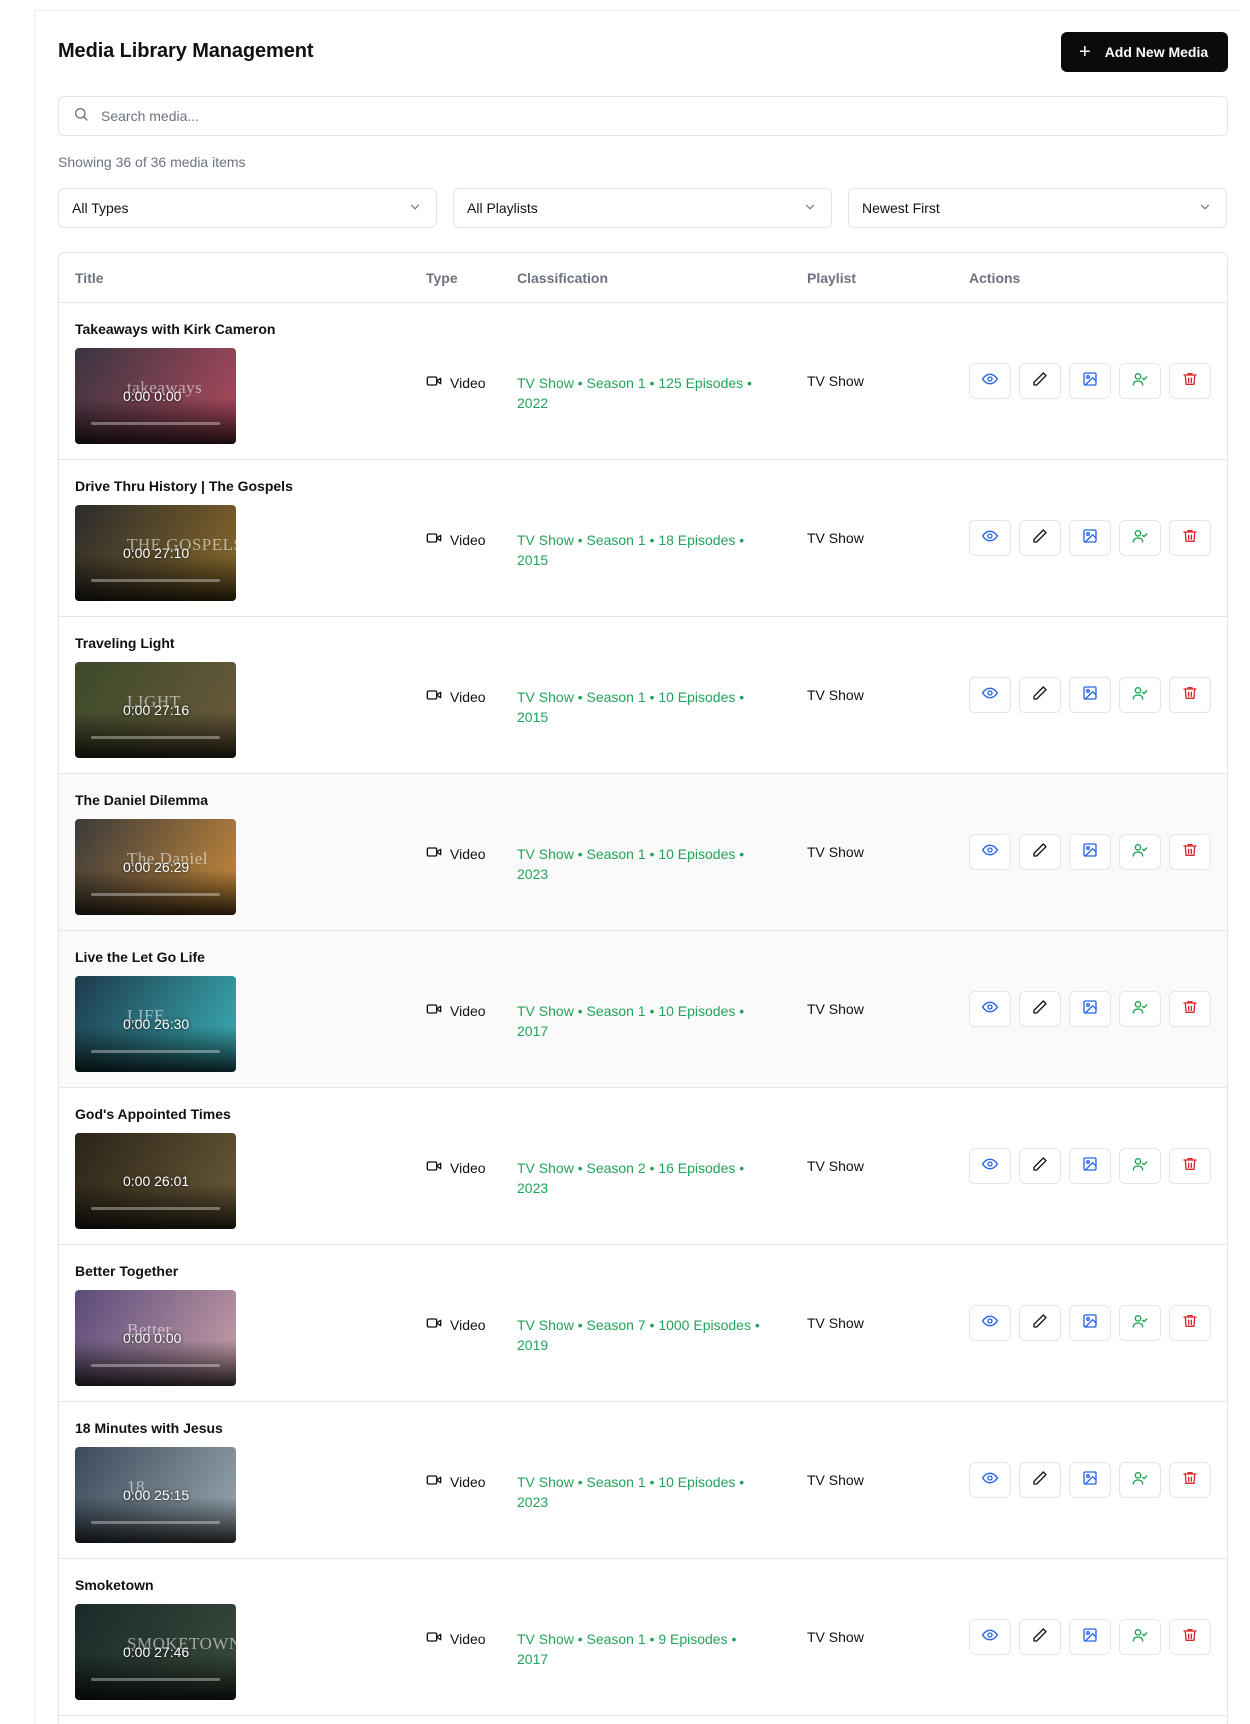  I want to click on video-time: 0:00 0:00, so click(152, 1338).